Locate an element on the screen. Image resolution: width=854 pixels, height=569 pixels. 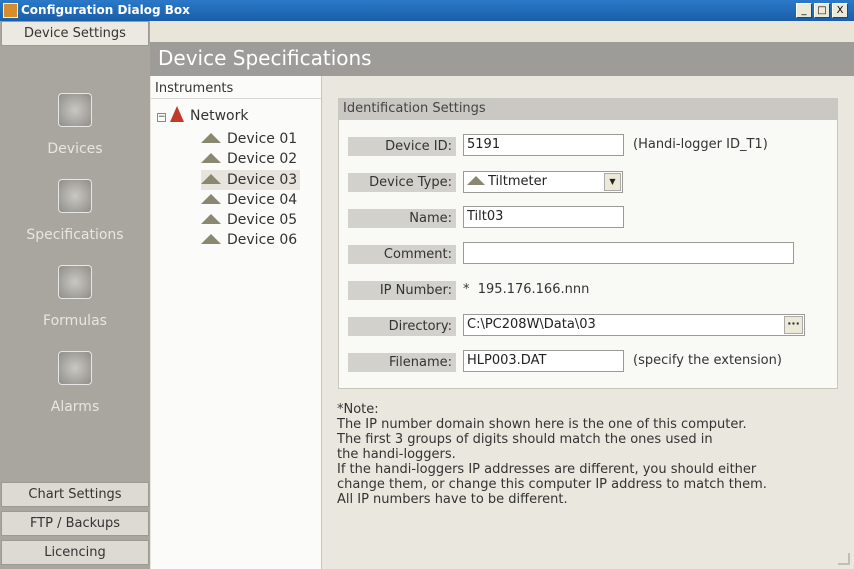
maximize-button: □ is located at coordinates (822, 10).